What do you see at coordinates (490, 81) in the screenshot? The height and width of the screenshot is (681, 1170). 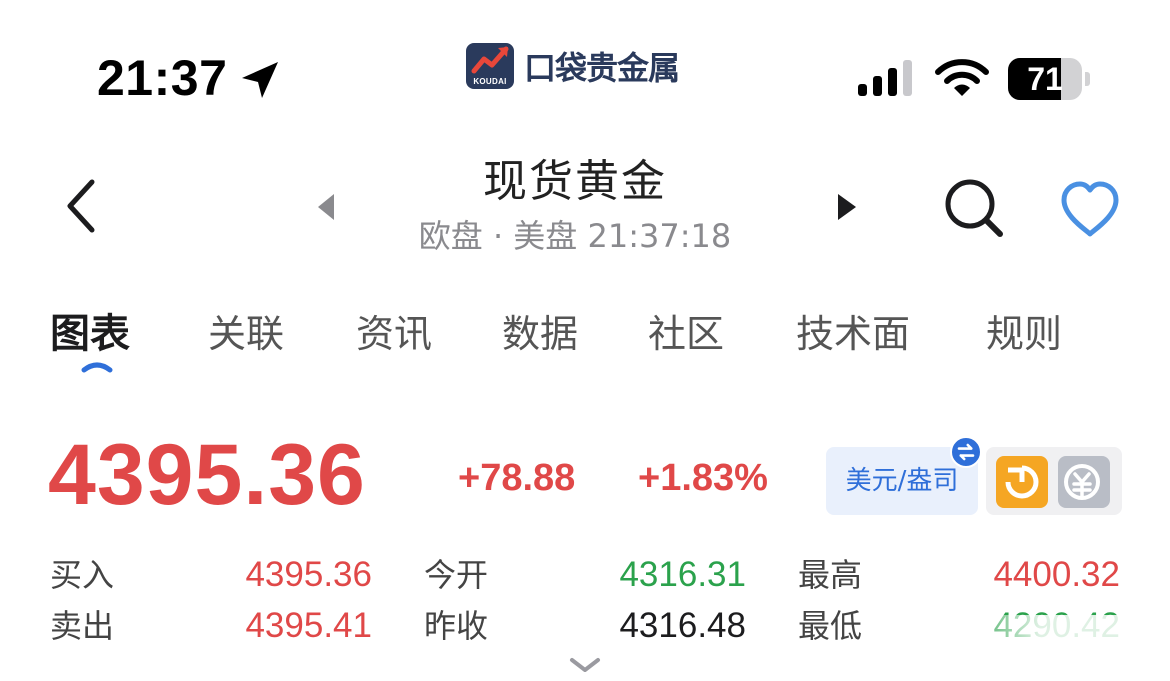 I see `logo-badge-text: KOUDAI` at bounding box center [490, 81].